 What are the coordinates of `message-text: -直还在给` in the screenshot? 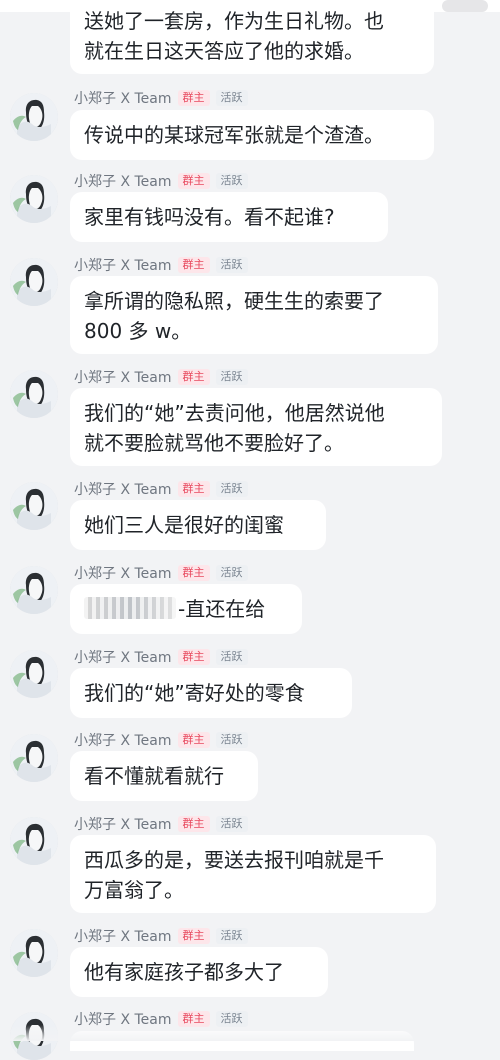 It's located at (222, 609).